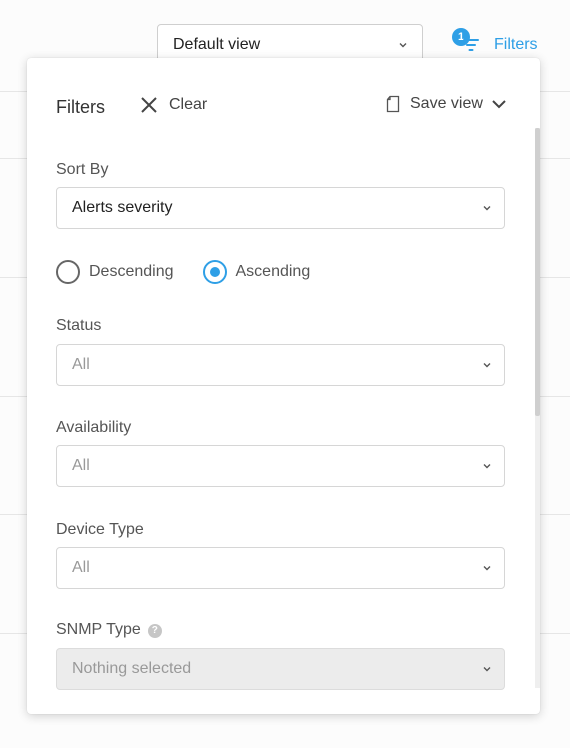  I want to click on device-type-label: Device Type, so click(100, 529).